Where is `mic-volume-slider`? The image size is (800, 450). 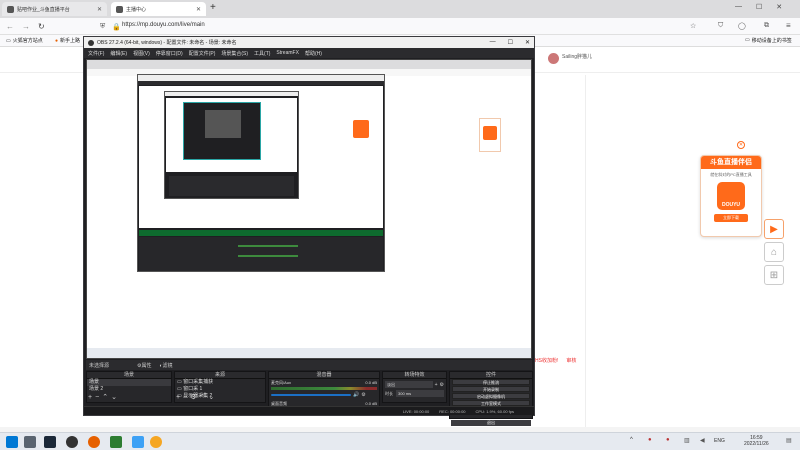 mic-volume-slider is located at coordinates (311, 395).